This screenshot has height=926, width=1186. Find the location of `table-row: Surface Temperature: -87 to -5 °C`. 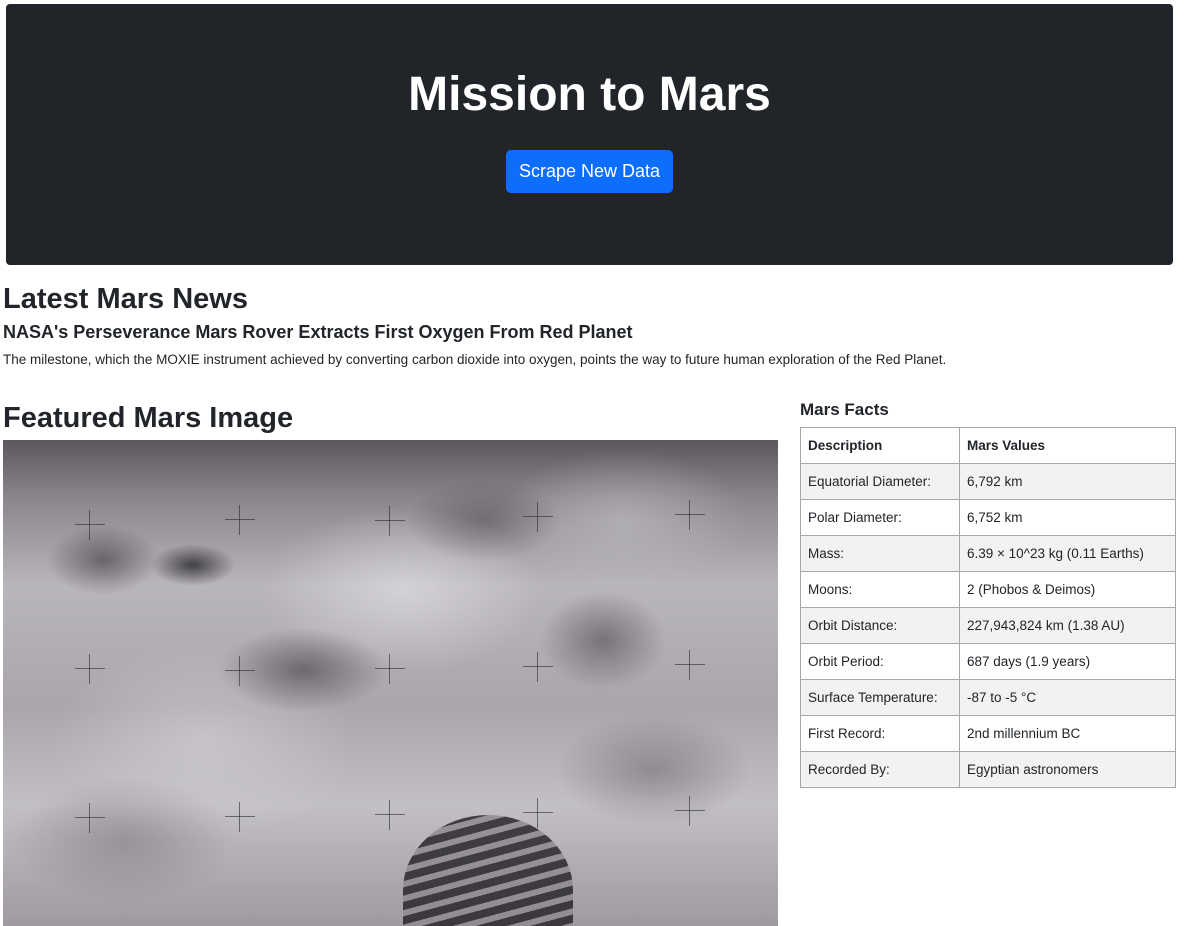

table-row: Surface Temperature: -87 to -5 °C is located at coordinates (988, 697).